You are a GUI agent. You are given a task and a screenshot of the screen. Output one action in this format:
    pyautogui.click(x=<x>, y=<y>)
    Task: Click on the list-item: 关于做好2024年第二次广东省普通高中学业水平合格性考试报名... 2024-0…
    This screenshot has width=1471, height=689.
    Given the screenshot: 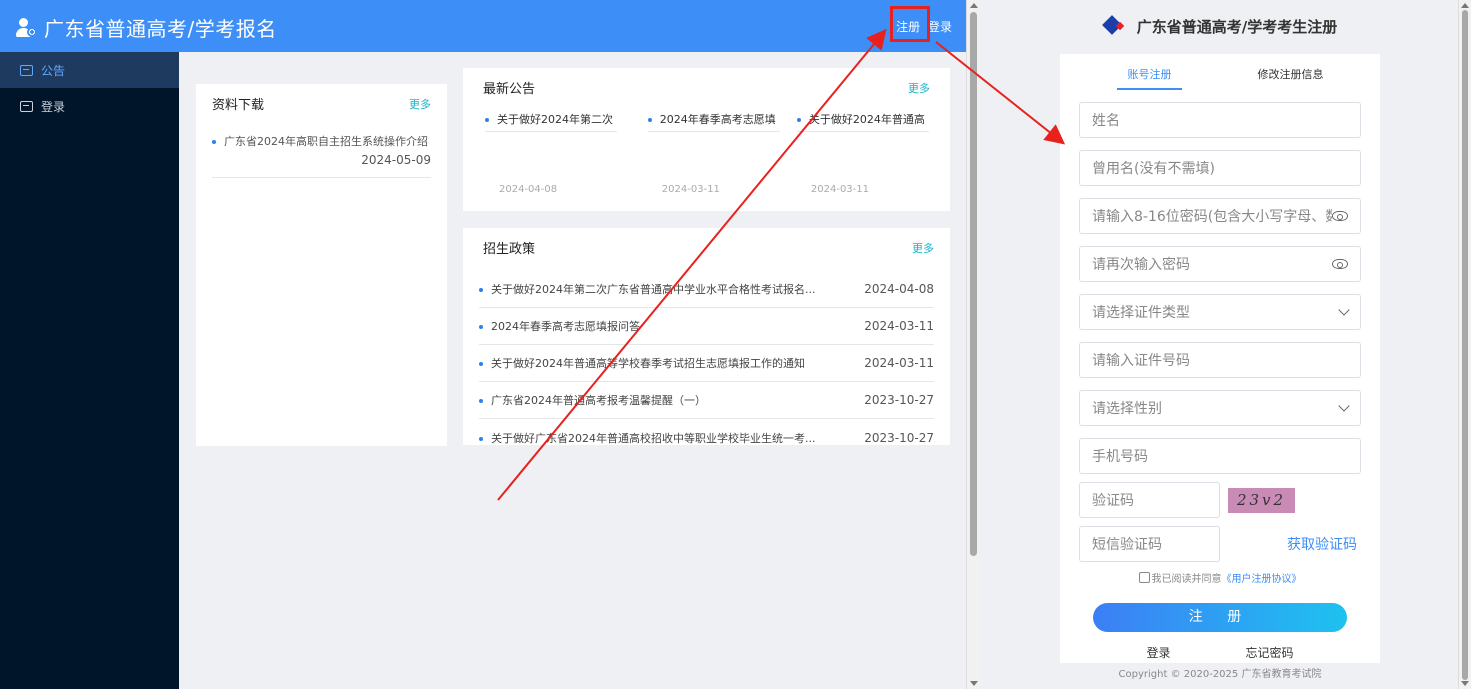 What is the action you would take?
    pyautogui.click(x=706, y=289)
    